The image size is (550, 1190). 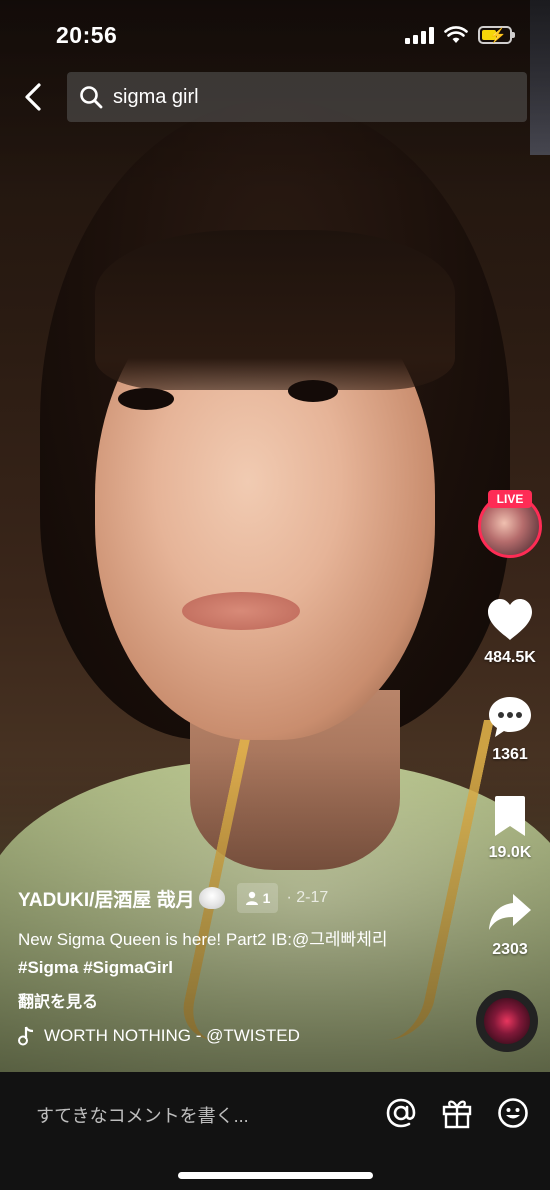 I want to click on smiley-icon, so click(x=513, y=1113).